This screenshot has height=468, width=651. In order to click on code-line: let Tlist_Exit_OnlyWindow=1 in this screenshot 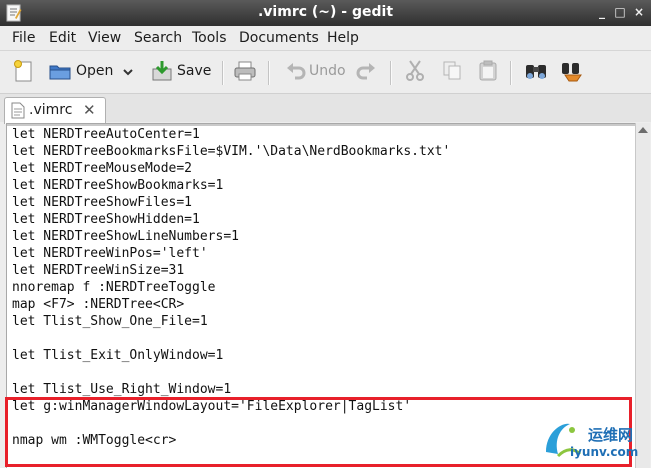, I will do `click(118, 355)`.